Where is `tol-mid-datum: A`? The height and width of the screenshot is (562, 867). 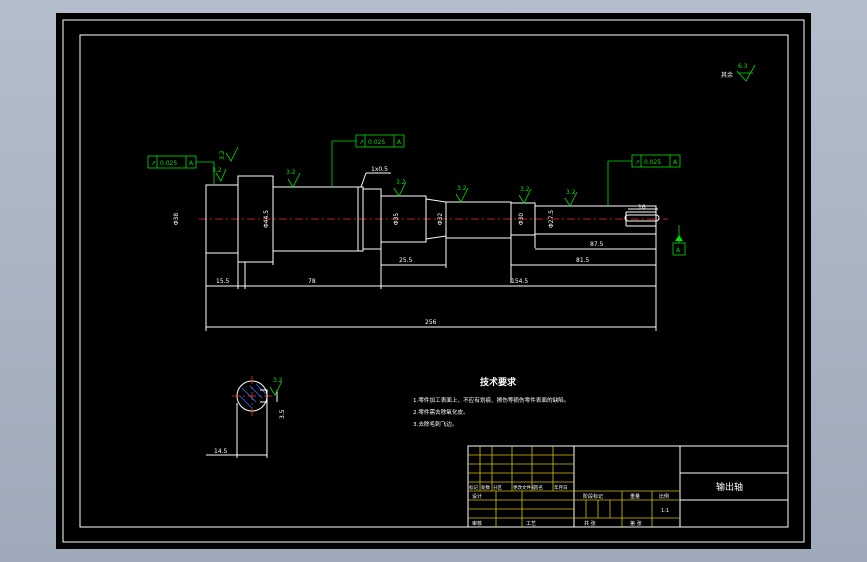
tol-mid-datum: A is located at coordinates (399, 142).